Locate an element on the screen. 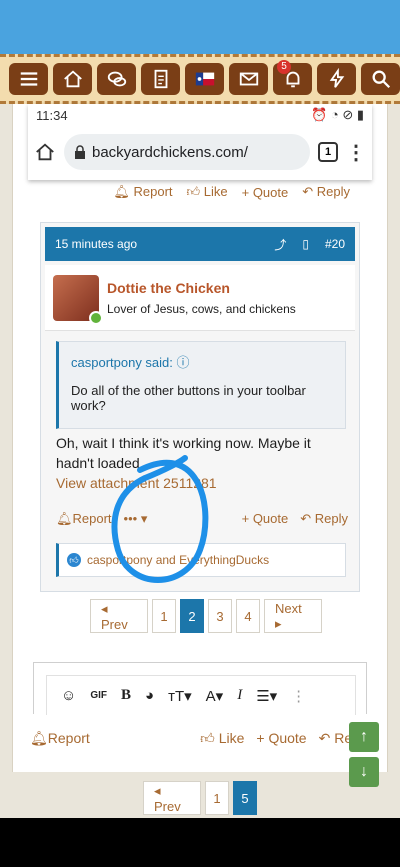 The width and height of the screenshot is (400, 867). attachment-link: View attachment 2511281 is located at coordinates (201, 483).